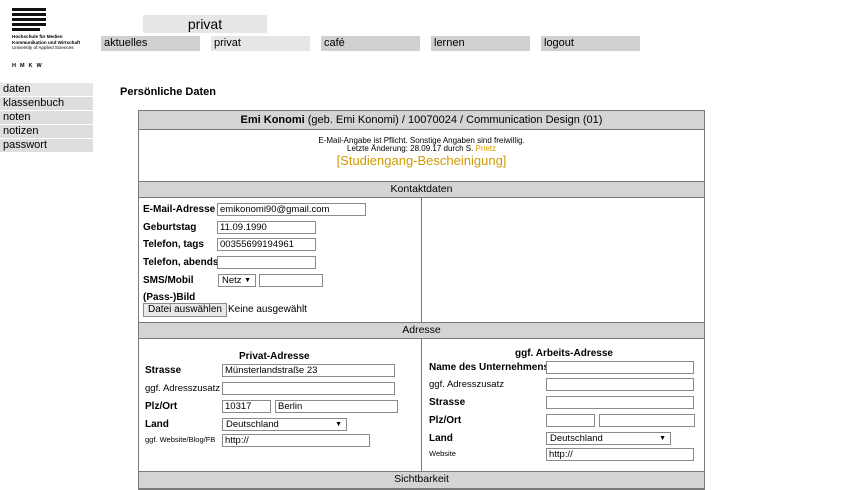  I want to click on section-contact: Kontaktdaten, so click(421, 189).